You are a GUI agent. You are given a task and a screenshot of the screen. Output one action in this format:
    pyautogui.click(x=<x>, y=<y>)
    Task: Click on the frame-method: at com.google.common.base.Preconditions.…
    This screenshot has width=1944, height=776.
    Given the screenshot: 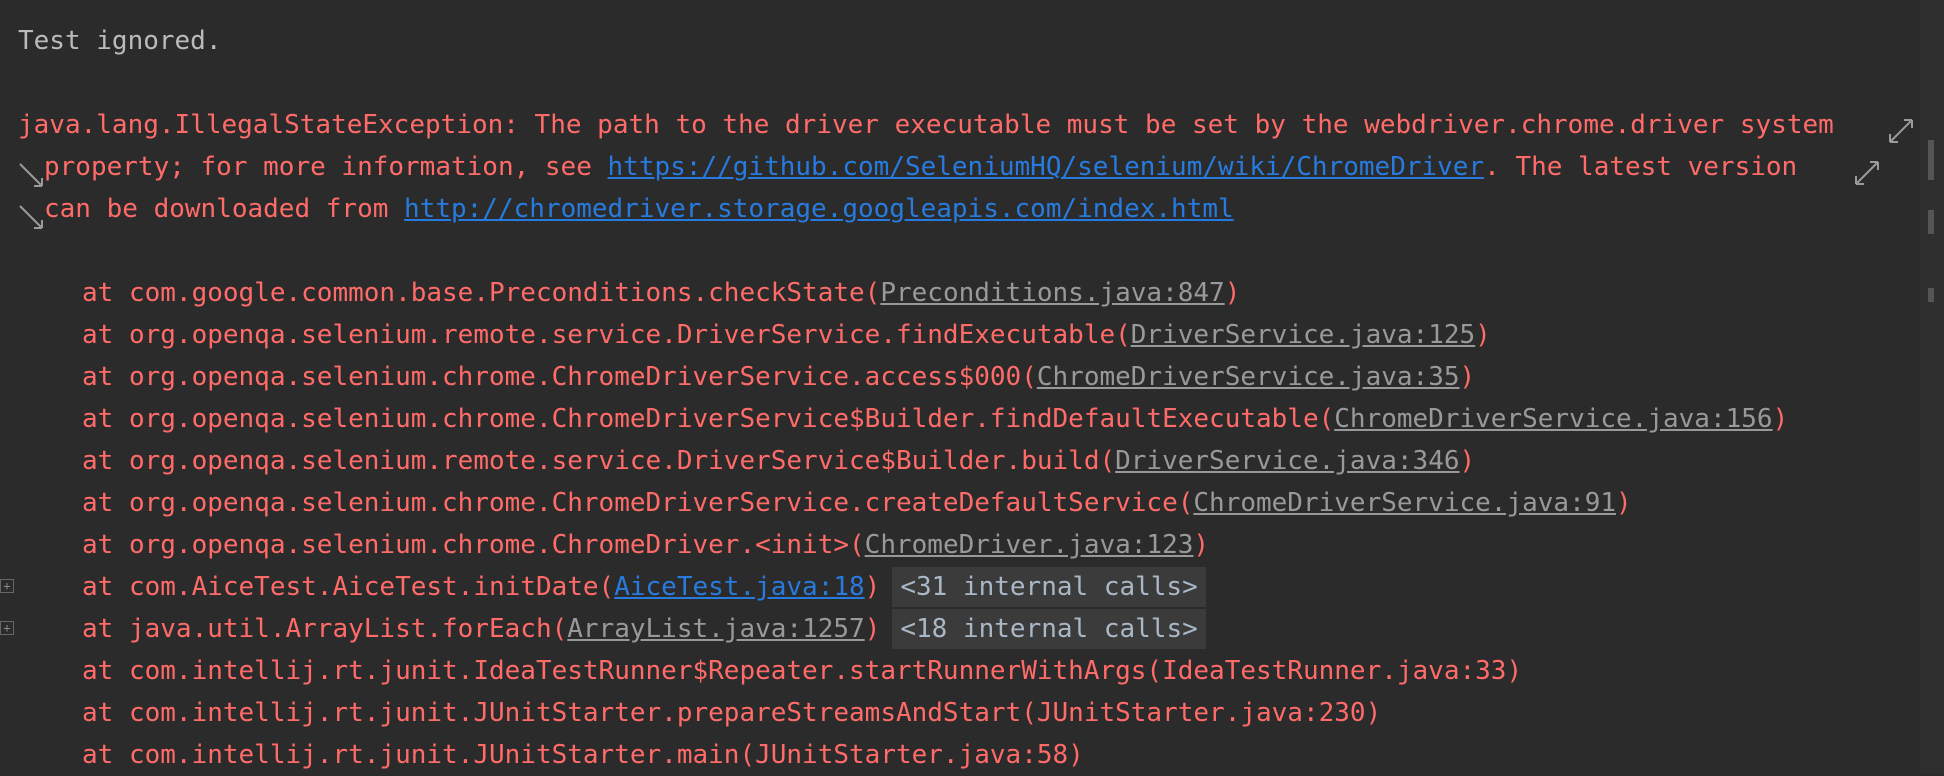 What is the action you would take?
    pyautogui.click(x=481, y=293)
    